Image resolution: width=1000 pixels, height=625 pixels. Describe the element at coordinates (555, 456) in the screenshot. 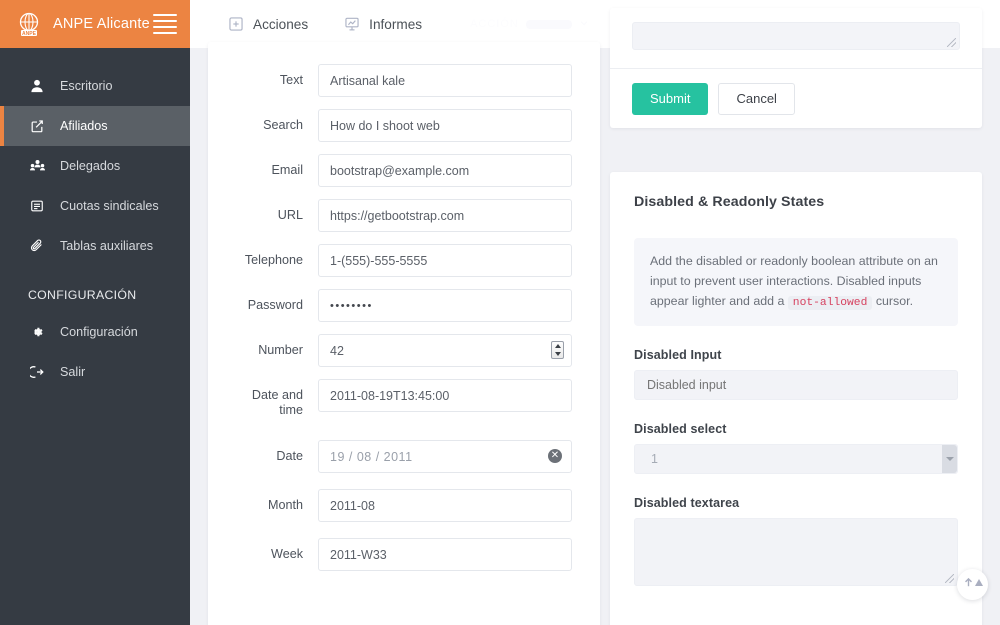

I see `clear-date-icon: ✕` at that location.